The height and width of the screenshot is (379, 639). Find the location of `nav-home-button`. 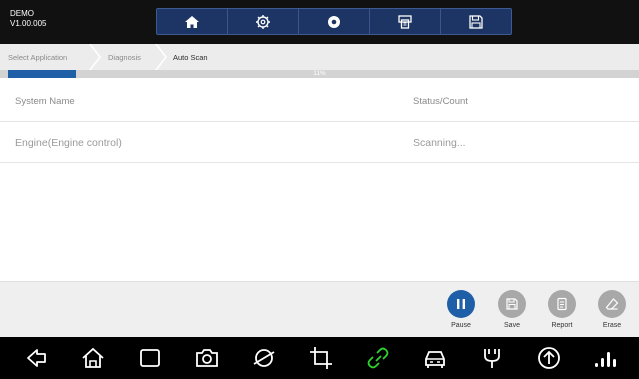

nav-home-button is located at coordinates (93, 358).